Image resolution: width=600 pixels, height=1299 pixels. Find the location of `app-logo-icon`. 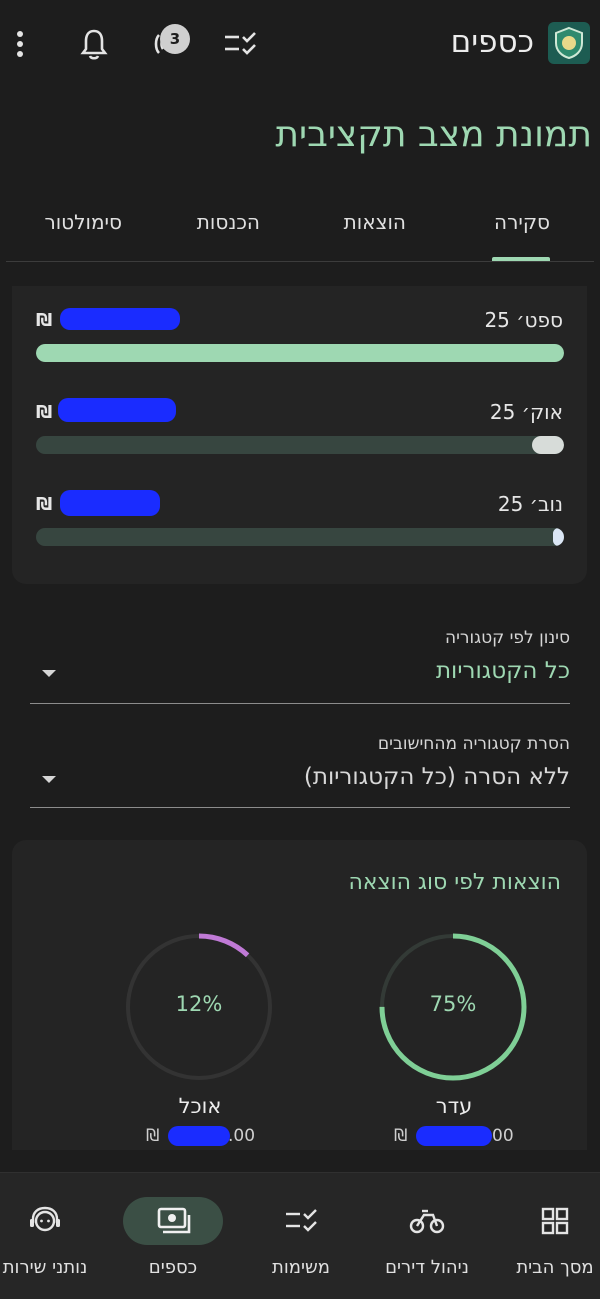

app-logo-icon is located at coordinates (569, 43).